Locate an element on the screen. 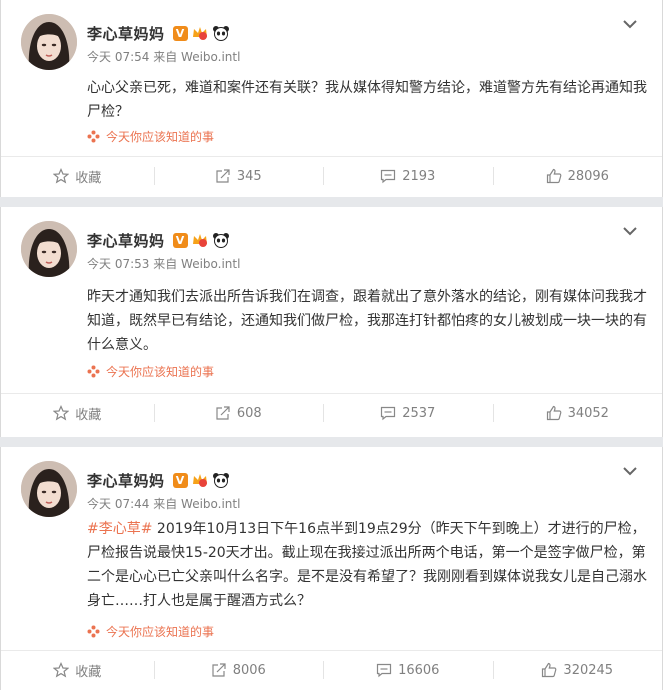  action-bar: 收藏 345 2193 28096 is located at coordinates (331, 176).